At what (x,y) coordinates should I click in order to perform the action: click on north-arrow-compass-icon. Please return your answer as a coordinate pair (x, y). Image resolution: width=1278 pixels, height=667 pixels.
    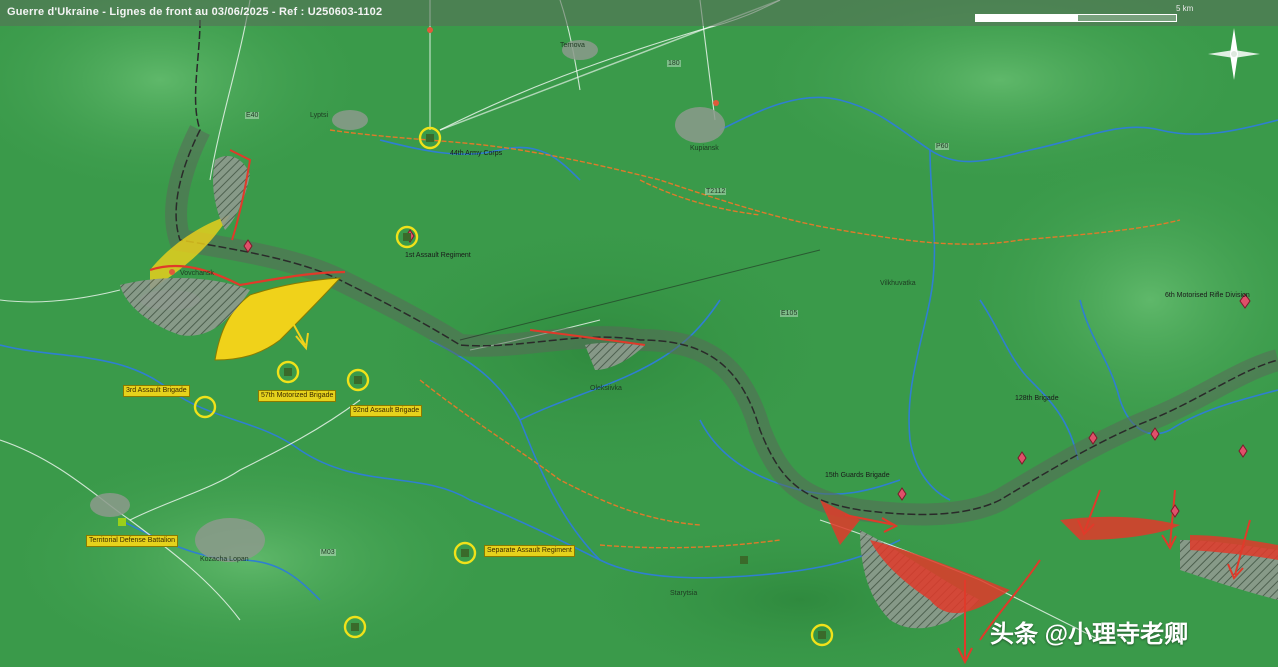
    Looking at the image, I should click on (1234, 54).